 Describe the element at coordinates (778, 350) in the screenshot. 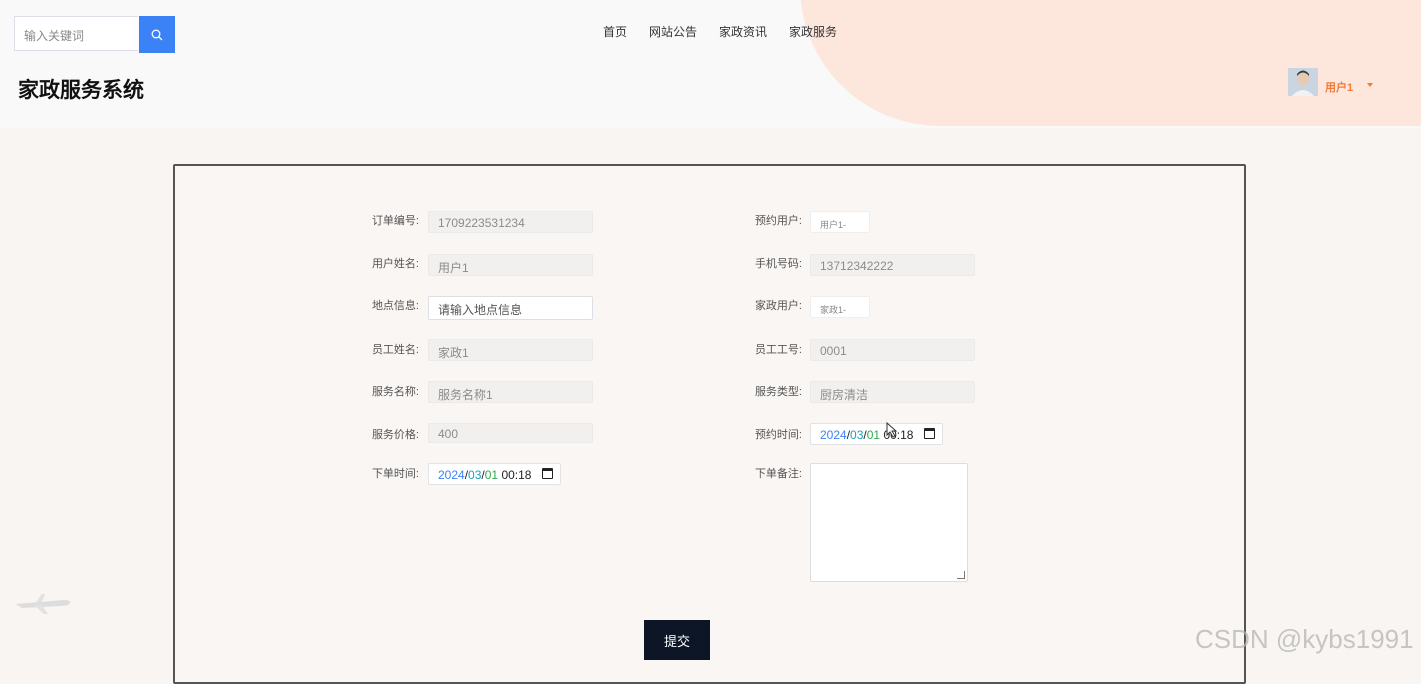

I see `staff-no-label: 员工工号:` at that location.